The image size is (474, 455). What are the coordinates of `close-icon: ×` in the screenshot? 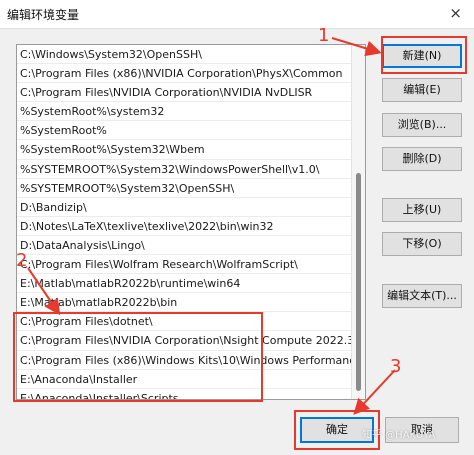 It's located at (455, 13).